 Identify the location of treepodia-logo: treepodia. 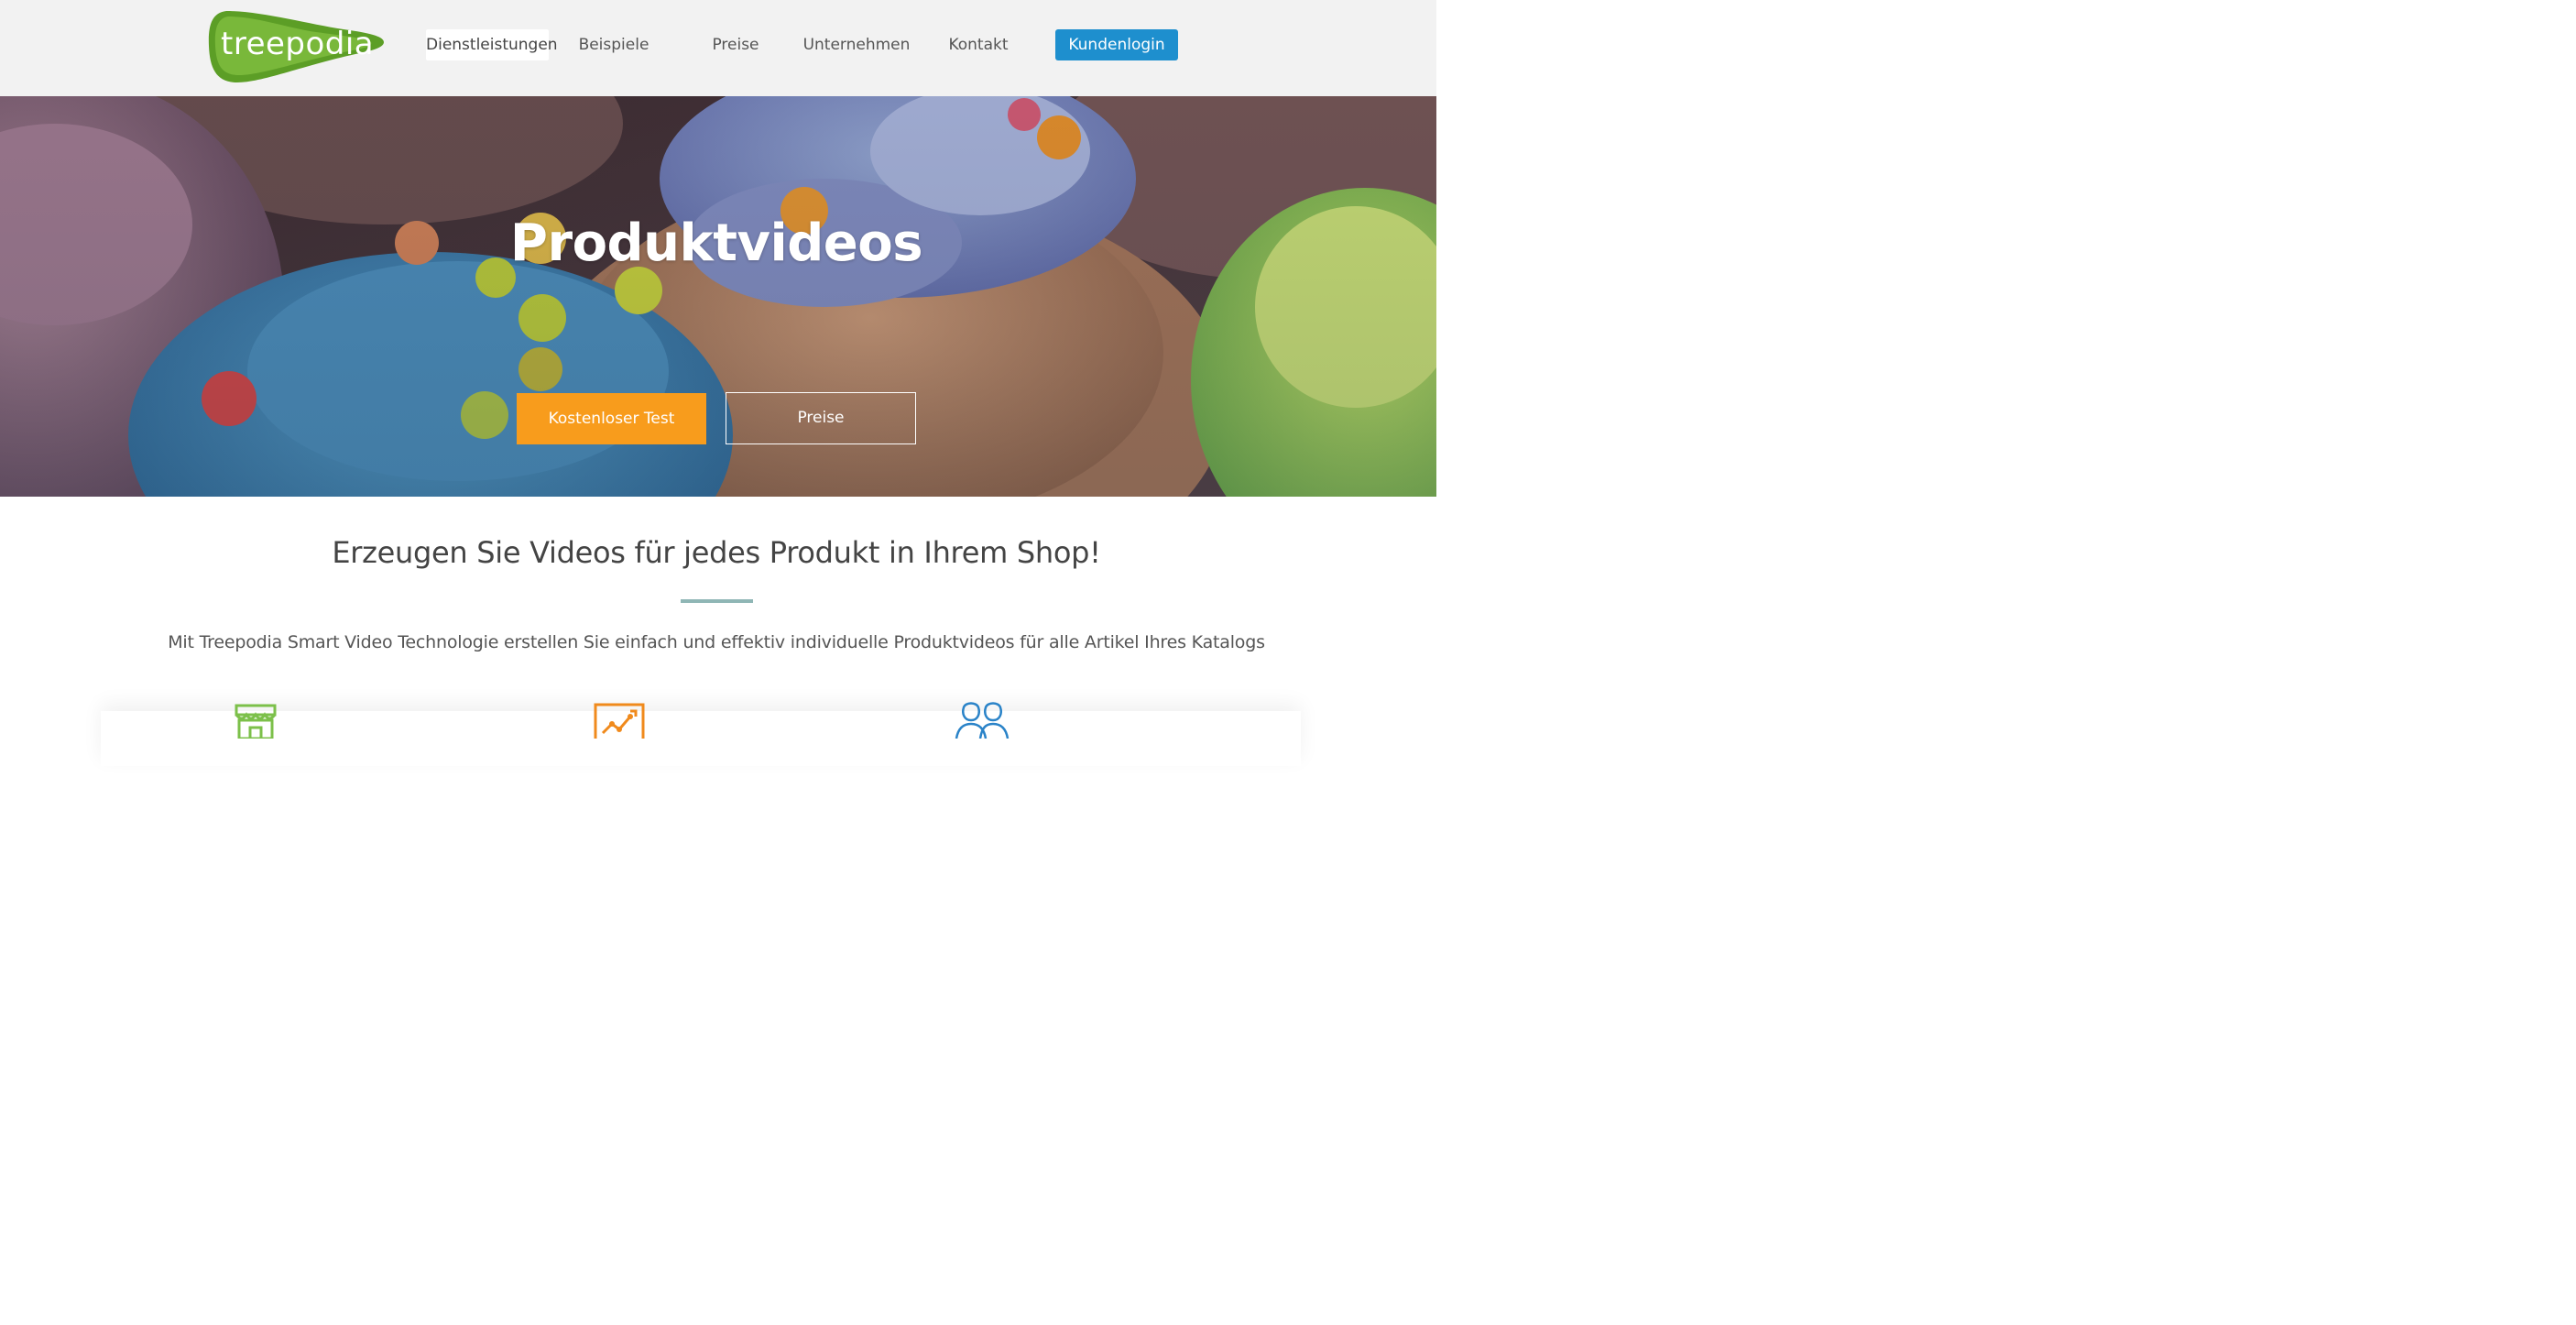
(296, 46).